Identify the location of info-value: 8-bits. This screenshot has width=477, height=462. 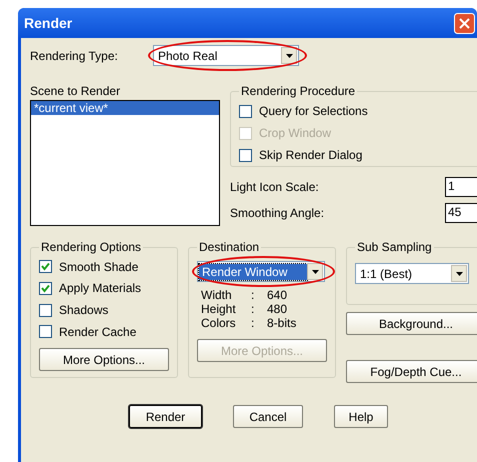
(282, 323).